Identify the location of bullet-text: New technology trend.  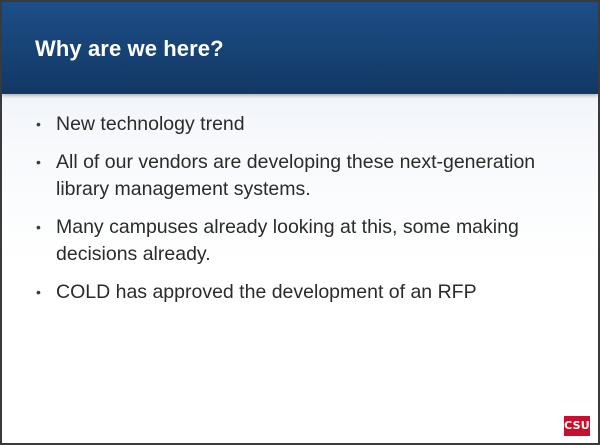
(150, 124).